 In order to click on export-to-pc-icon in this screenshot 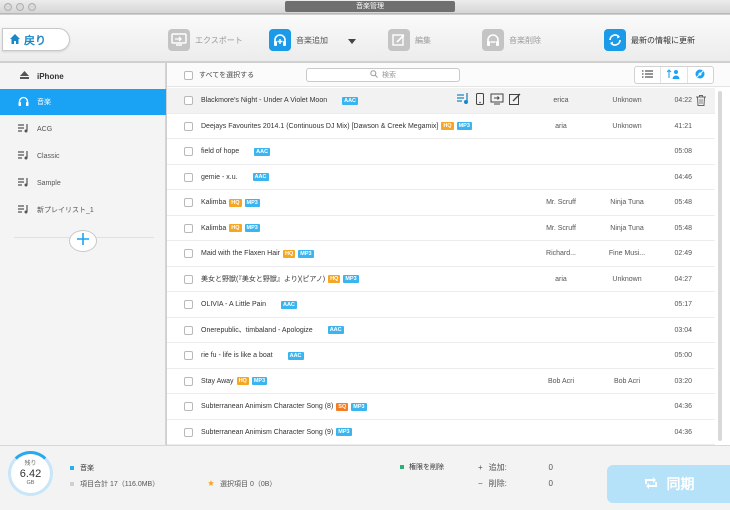, I will do `click(497, 100)`.